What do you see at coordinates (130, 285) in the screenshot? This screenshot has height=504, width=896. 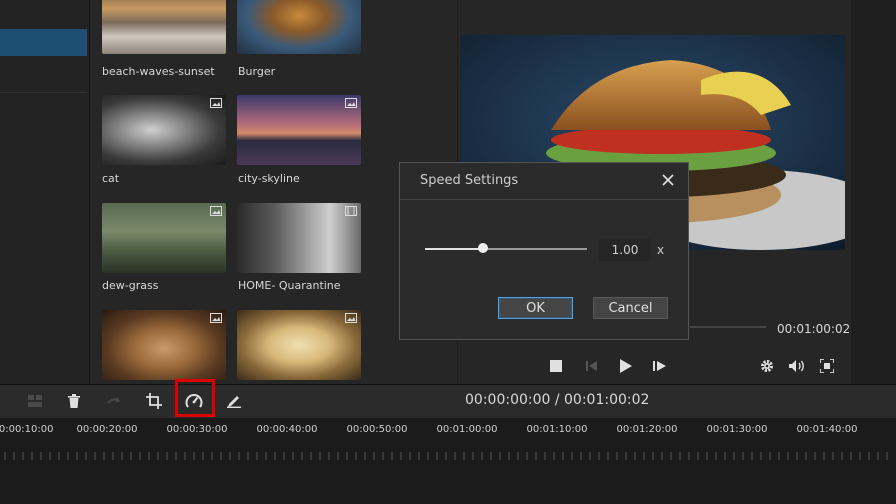 I see `media-label: dew-grass` at bounding box center [130, 285].